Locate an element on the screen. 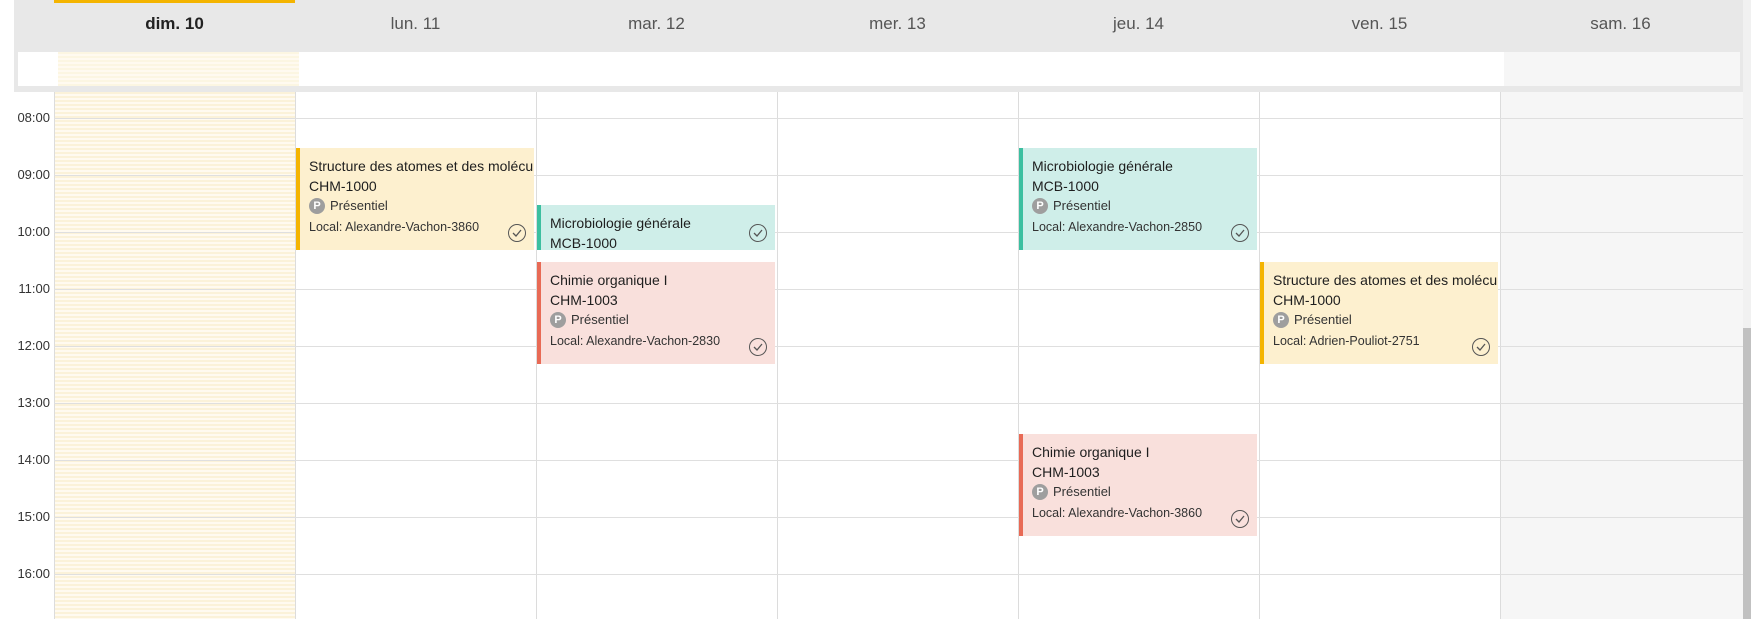 The image size is (1751, 619). day-header-fri: ven. 15 is located at coordinates (1379, 24).